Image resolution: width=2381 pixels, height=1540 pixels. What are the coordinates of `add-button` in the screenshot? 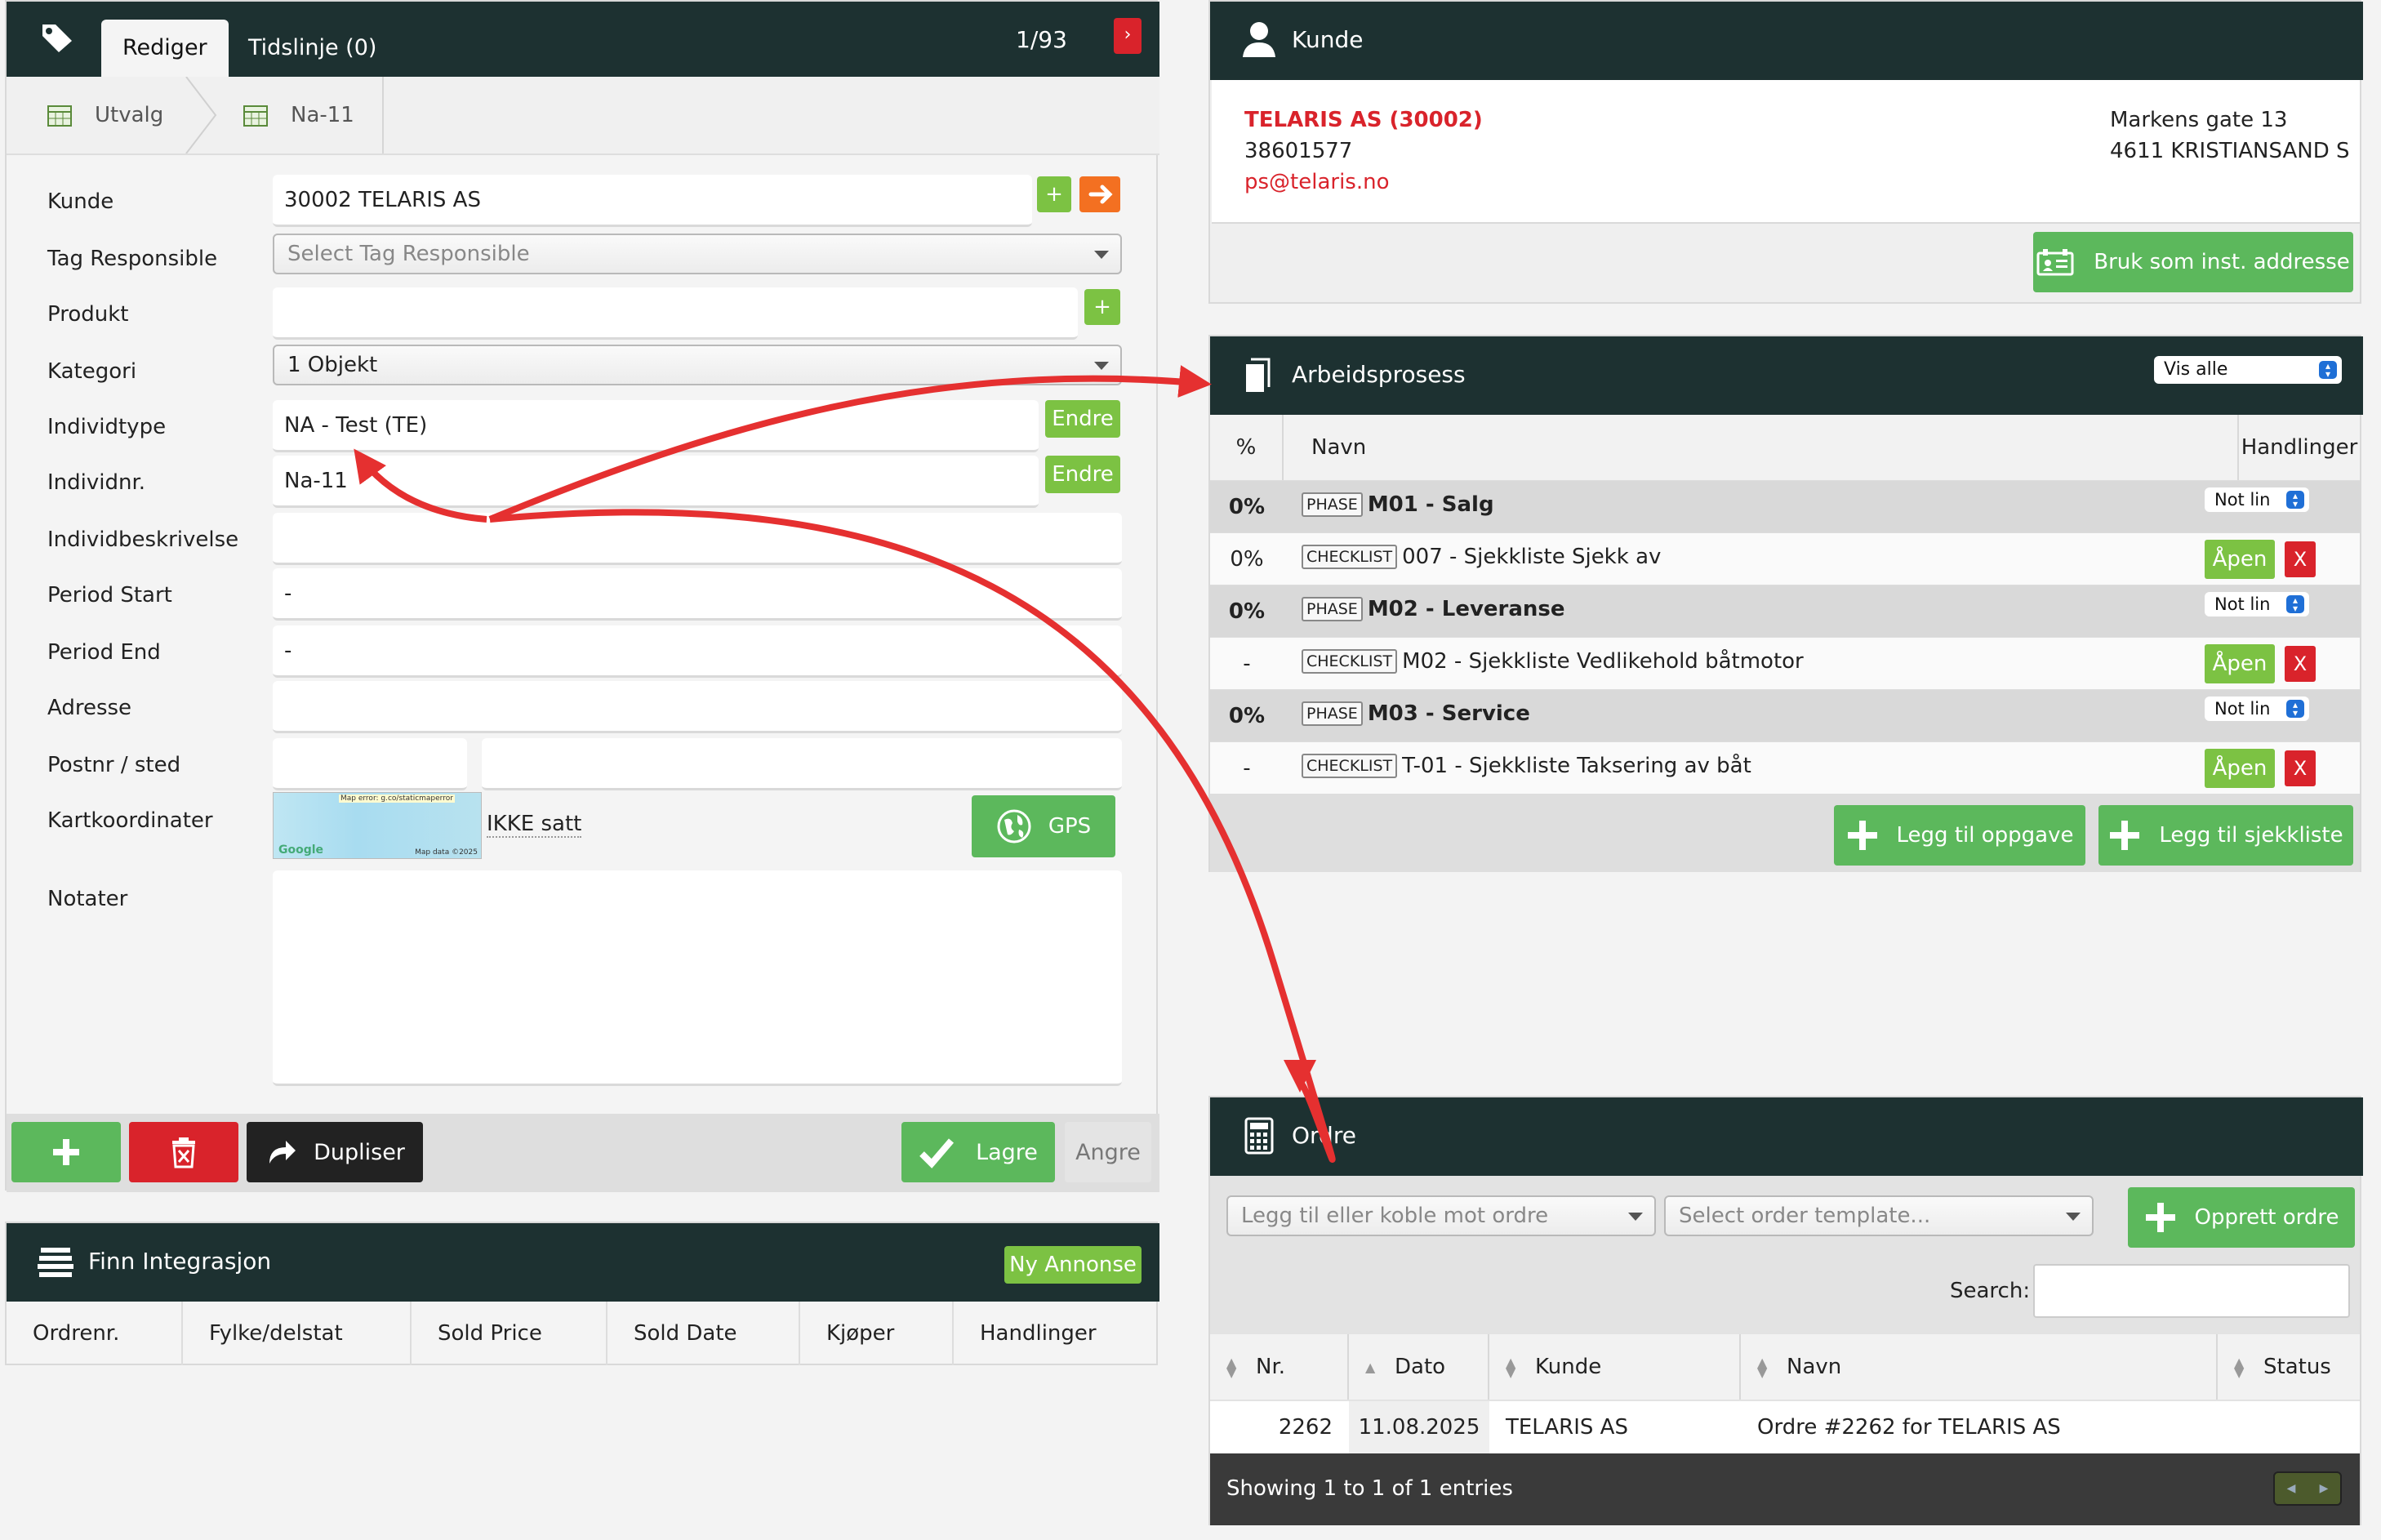 It's located at (66, 1152).